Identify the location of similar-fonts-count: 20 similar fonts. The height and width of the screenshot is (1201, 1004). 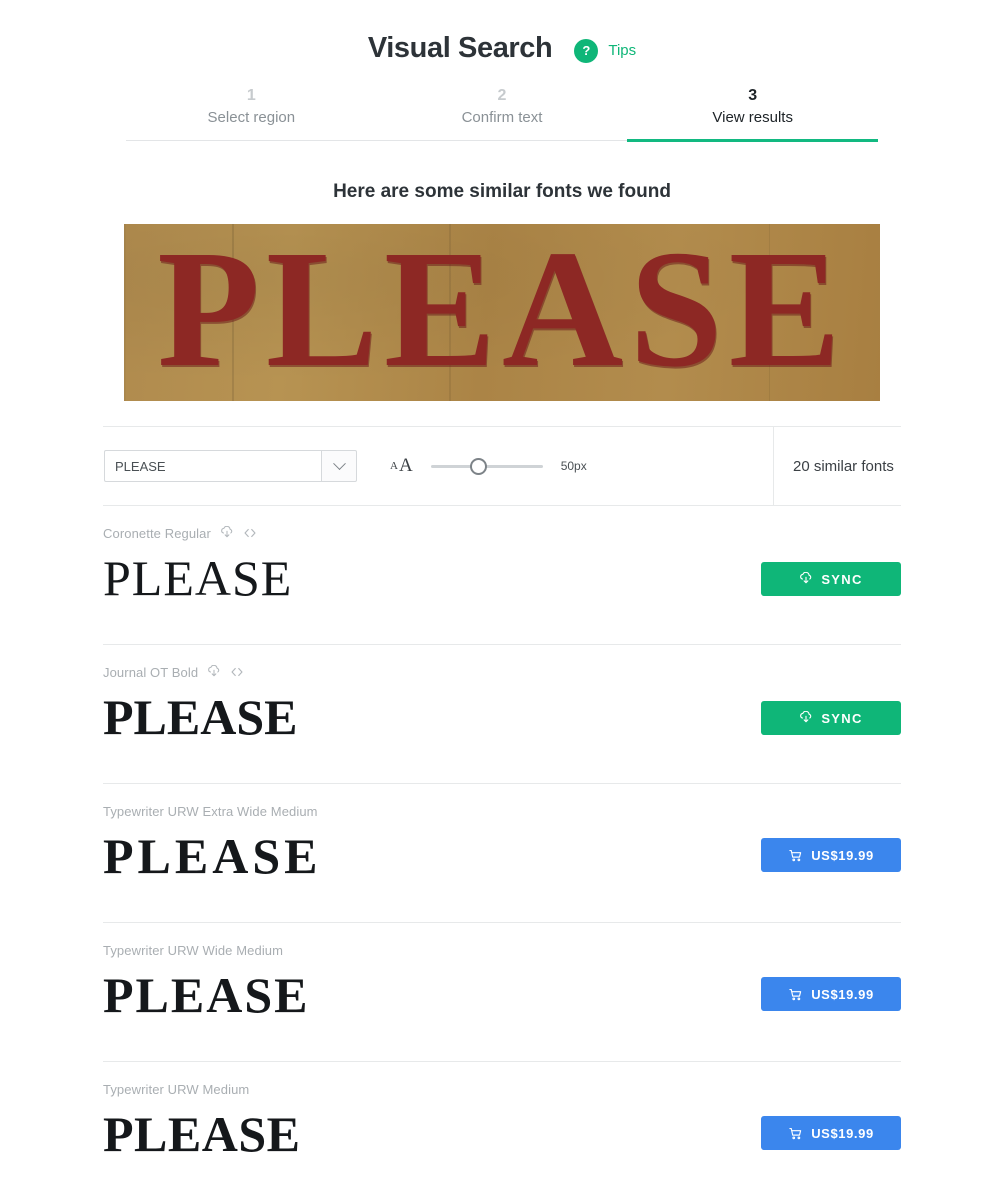
(843, 466).